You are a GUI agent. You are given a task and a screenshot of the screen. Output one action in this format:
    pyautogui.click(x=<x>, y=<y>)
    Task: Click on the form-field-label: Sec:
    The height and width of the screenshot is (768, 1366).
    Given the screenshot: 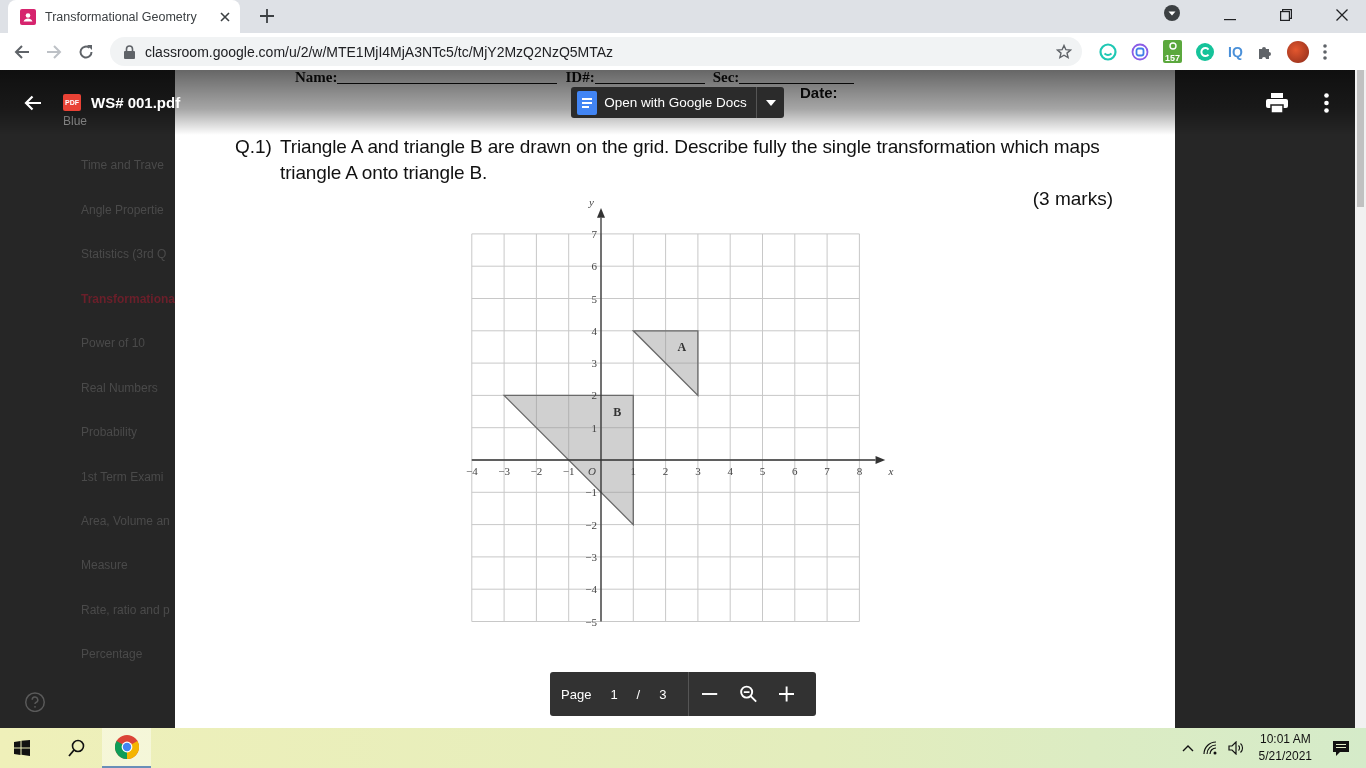 What is the action you would take?
    pyautogui.click(x=726, y=77)
    